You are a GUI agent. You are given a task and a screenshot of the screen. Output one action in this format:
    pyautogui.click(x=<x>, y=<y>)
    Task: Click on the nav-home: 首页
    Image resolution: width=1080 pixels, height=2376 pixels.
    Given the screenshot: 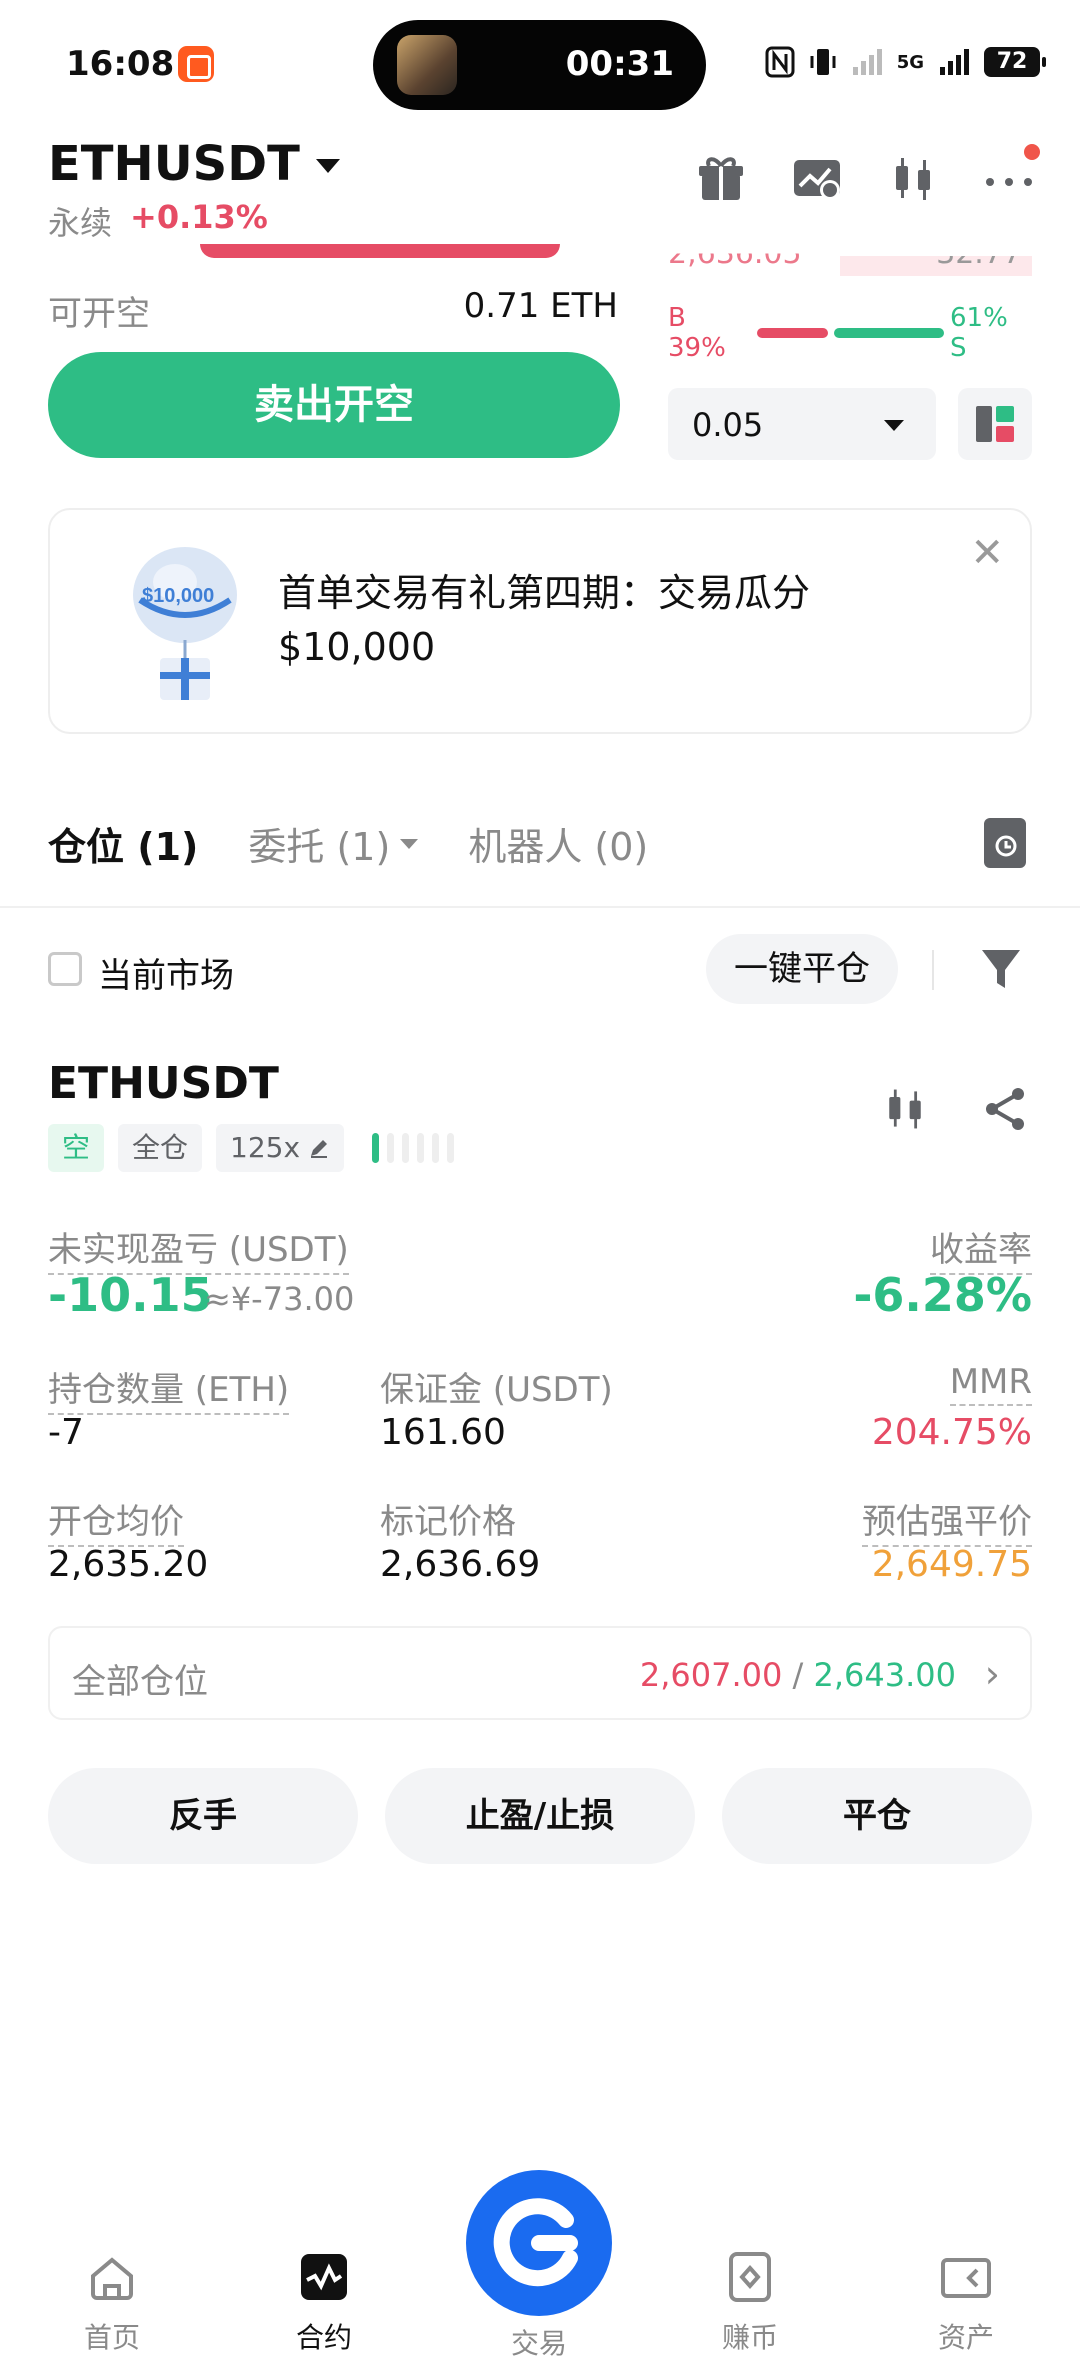 What is the action you would take?
    pyautogui.click(x=112, y=2303)
    